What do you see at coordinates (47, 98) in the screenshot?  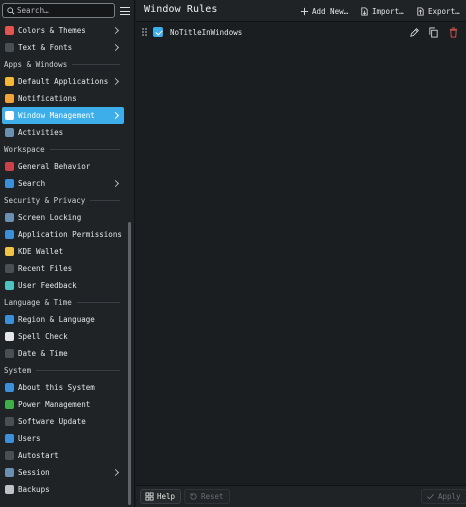 I see `sidebar-item-label: Notifications` at bounding box center [47, 98].